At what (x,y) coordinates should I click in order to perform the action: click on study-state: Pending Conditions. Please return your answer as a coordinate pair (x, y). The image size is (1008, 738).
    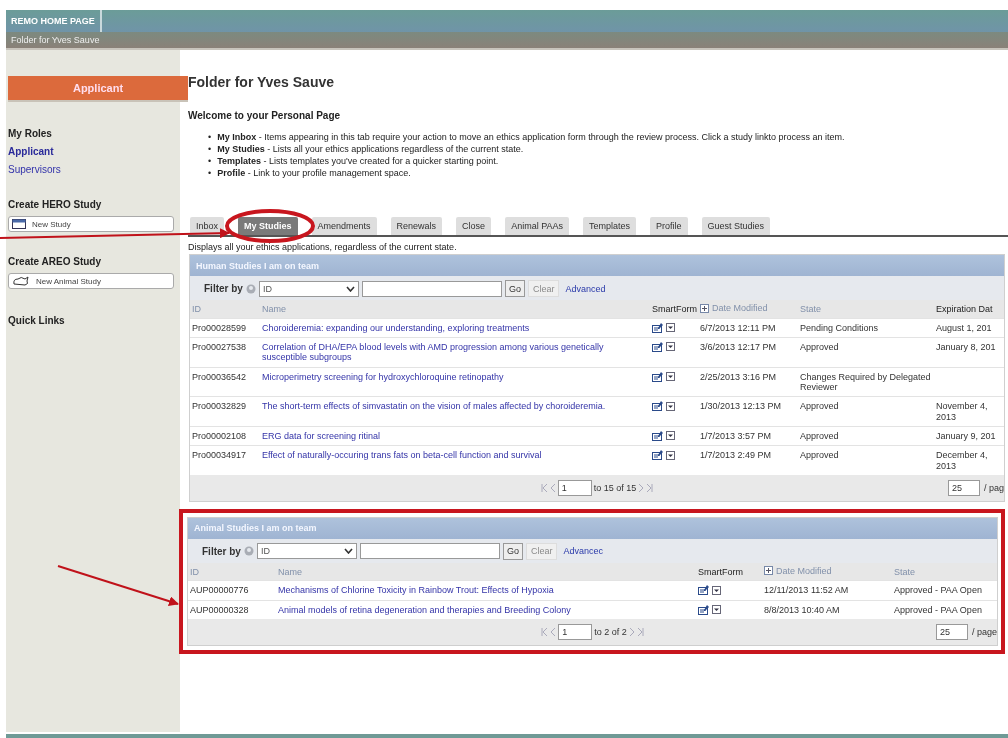
    Looking at the image, I should click on (839, 327).